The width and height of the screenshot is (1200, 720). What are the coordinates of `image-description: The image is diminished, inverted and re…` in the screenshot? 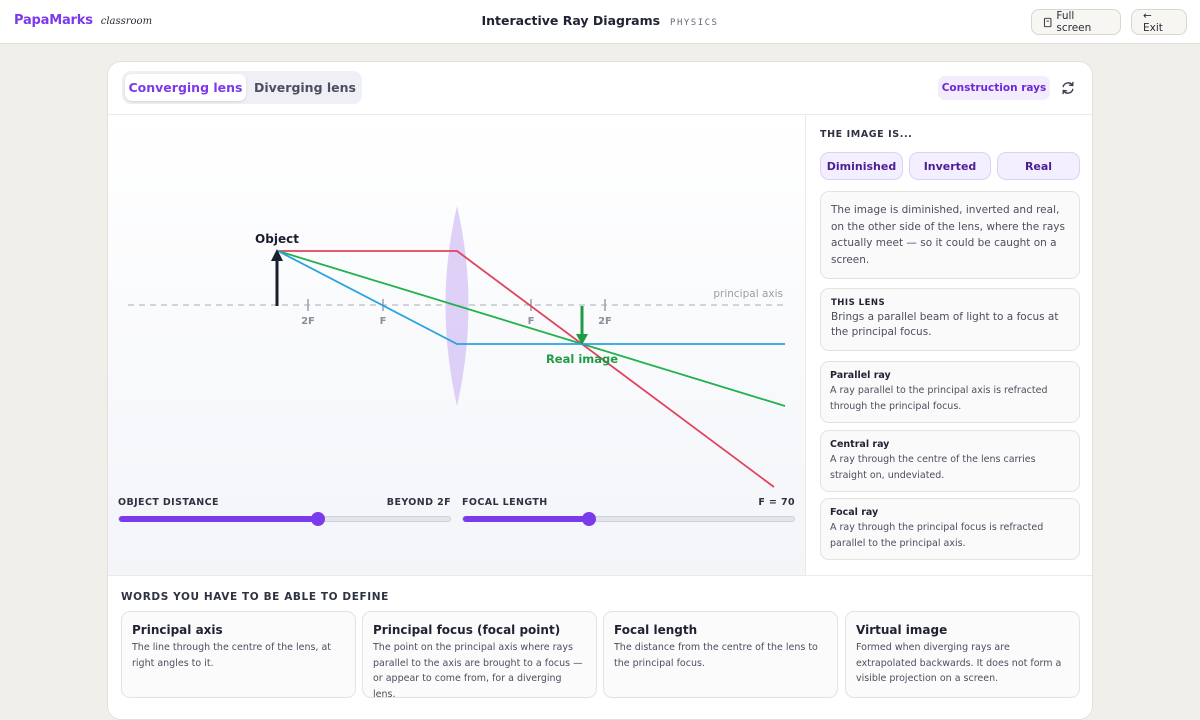 It's located at (948, 235).